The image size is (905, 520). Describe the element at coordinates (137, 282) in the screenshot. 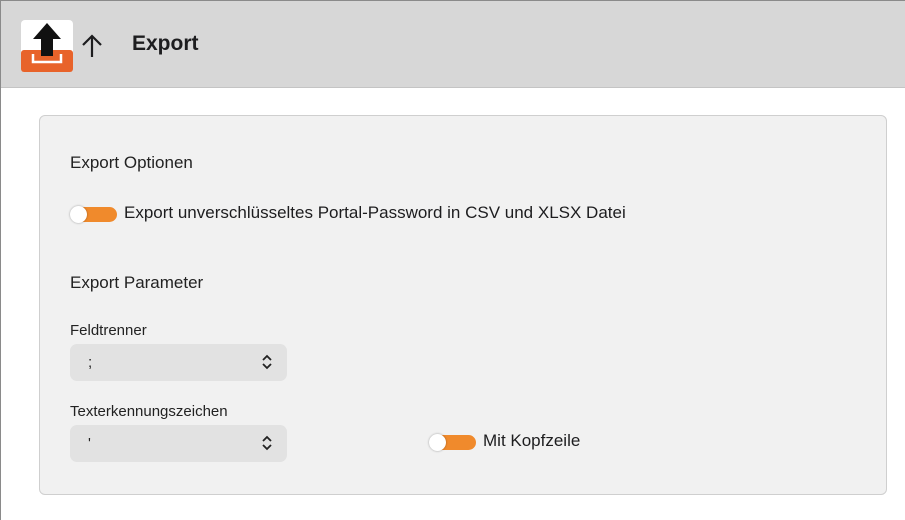

I see `export-parameters-heading: Export Parameter` at that location.